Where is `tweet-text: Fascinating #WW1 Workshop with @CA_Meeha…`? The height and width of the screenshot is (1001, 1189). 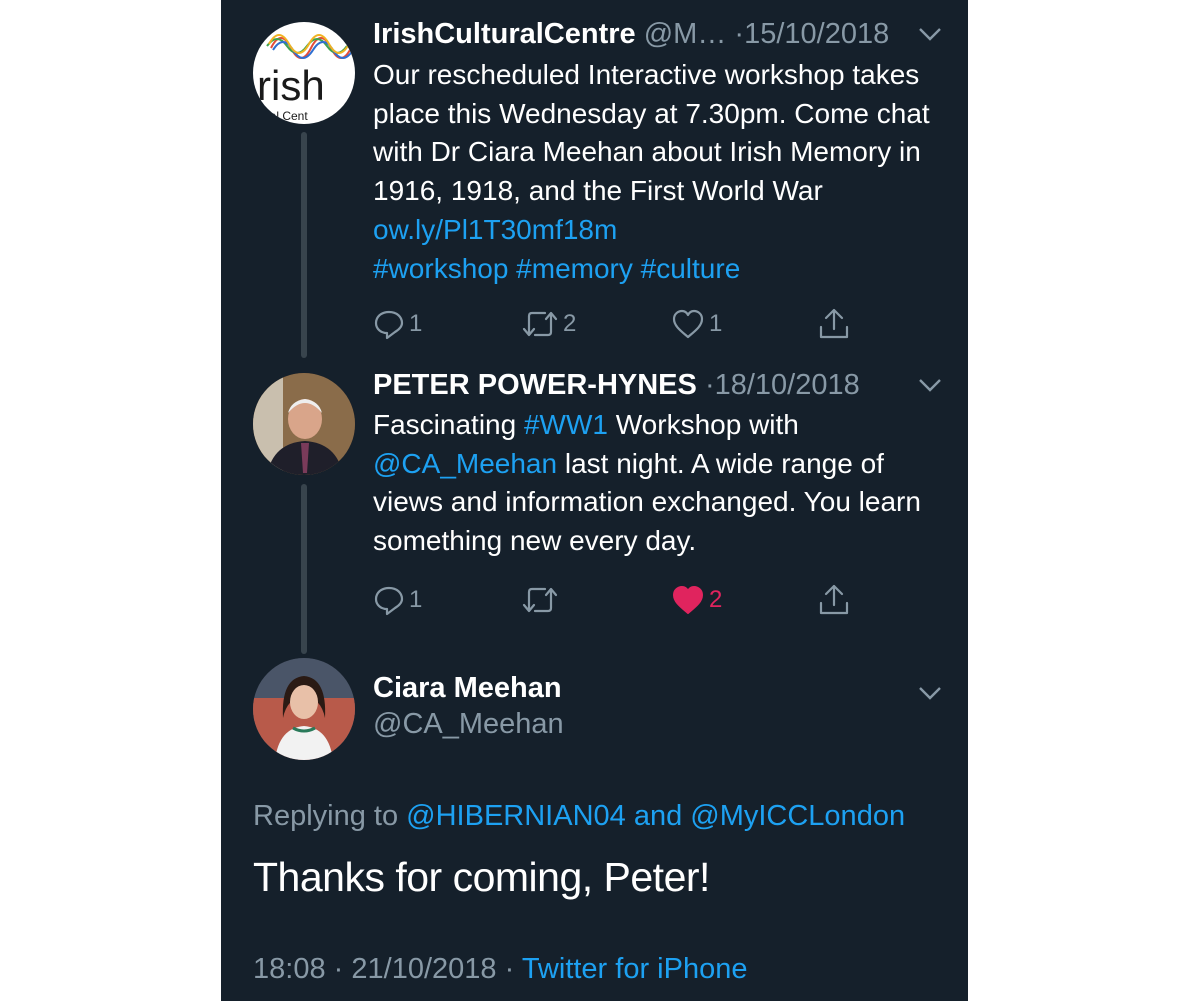 tweet-text: Fascinating #WW1 Workshop with @CA_Meeha… is located at coordinates (658, 483).